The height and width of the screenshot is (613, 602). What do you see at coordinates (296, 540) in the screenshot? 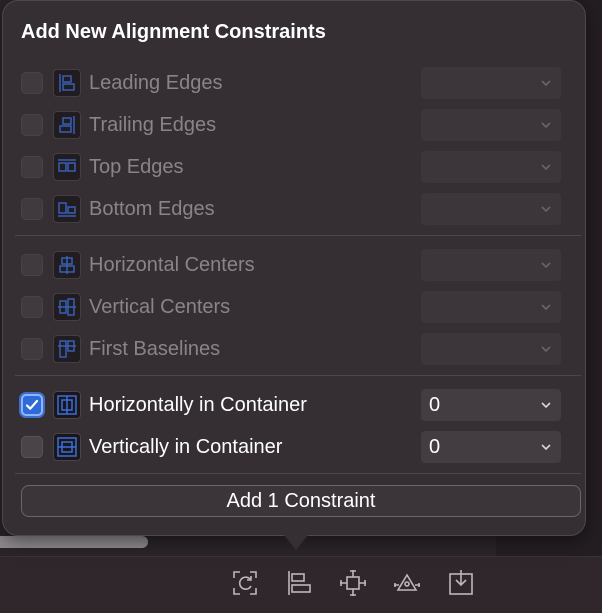
I see `popover-arrow` at bounding box center [296, 540].